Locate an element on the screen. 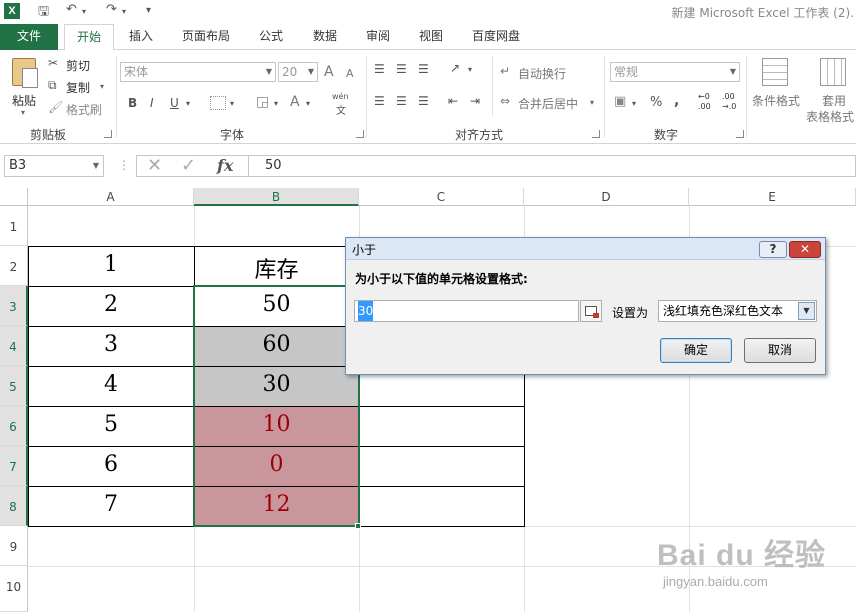 The width and height of the screenshot is (856, 612). font-color-dropdown-icon: ▾ is located at coordinates (308, 103).